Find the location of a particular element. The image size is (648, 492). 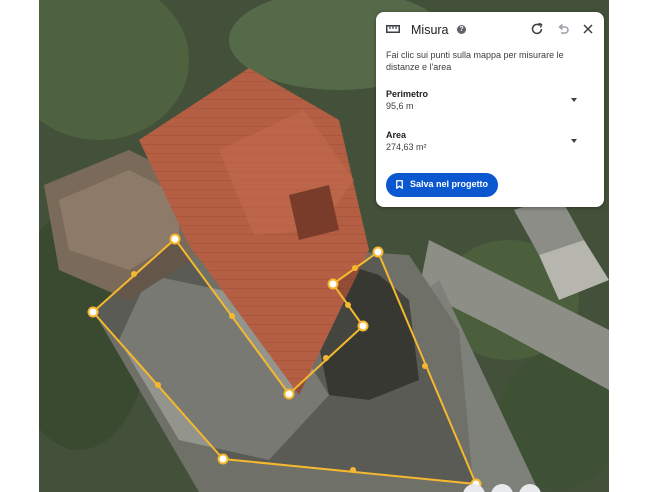

save-button-label: Salva nel progetto is located at coordinates (449, 184).